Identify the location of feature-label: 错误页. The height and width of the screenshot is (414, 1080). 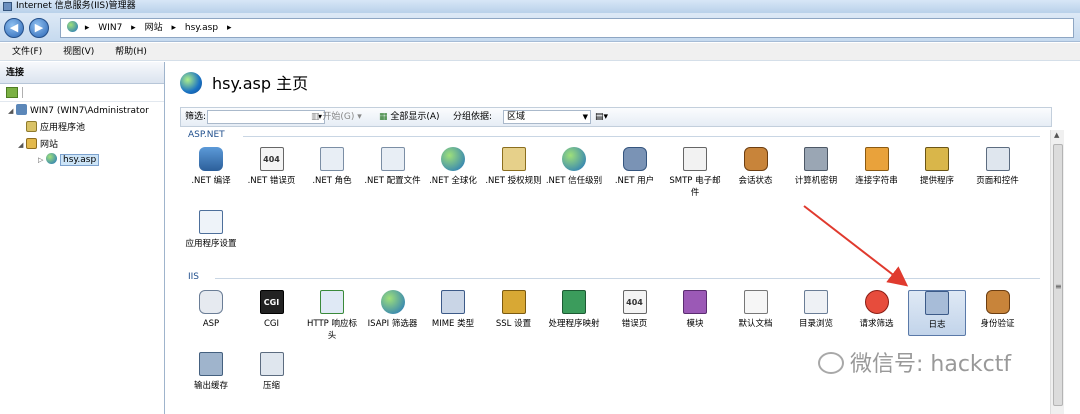
(634, 324).